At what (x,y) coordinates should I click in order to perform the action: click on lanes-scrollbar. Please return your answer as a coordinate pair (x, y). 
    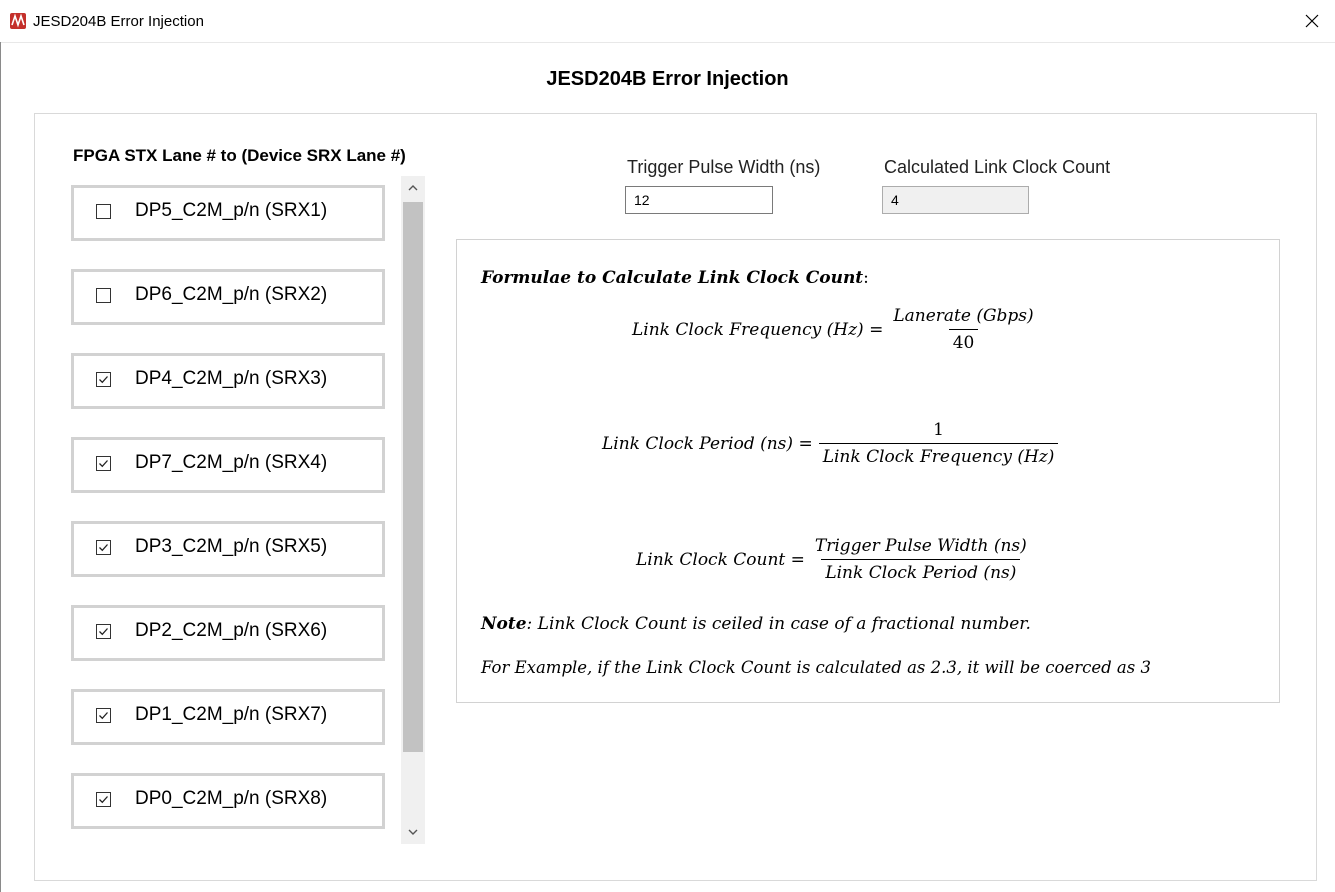
    Looking at the image, I should click on (413, 510).